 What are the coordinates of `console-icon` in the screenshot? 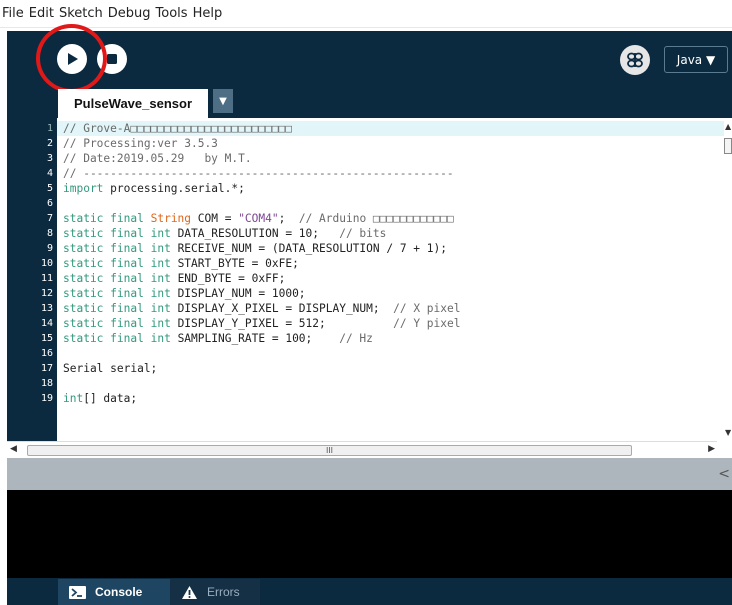 It's located at (77, 592).